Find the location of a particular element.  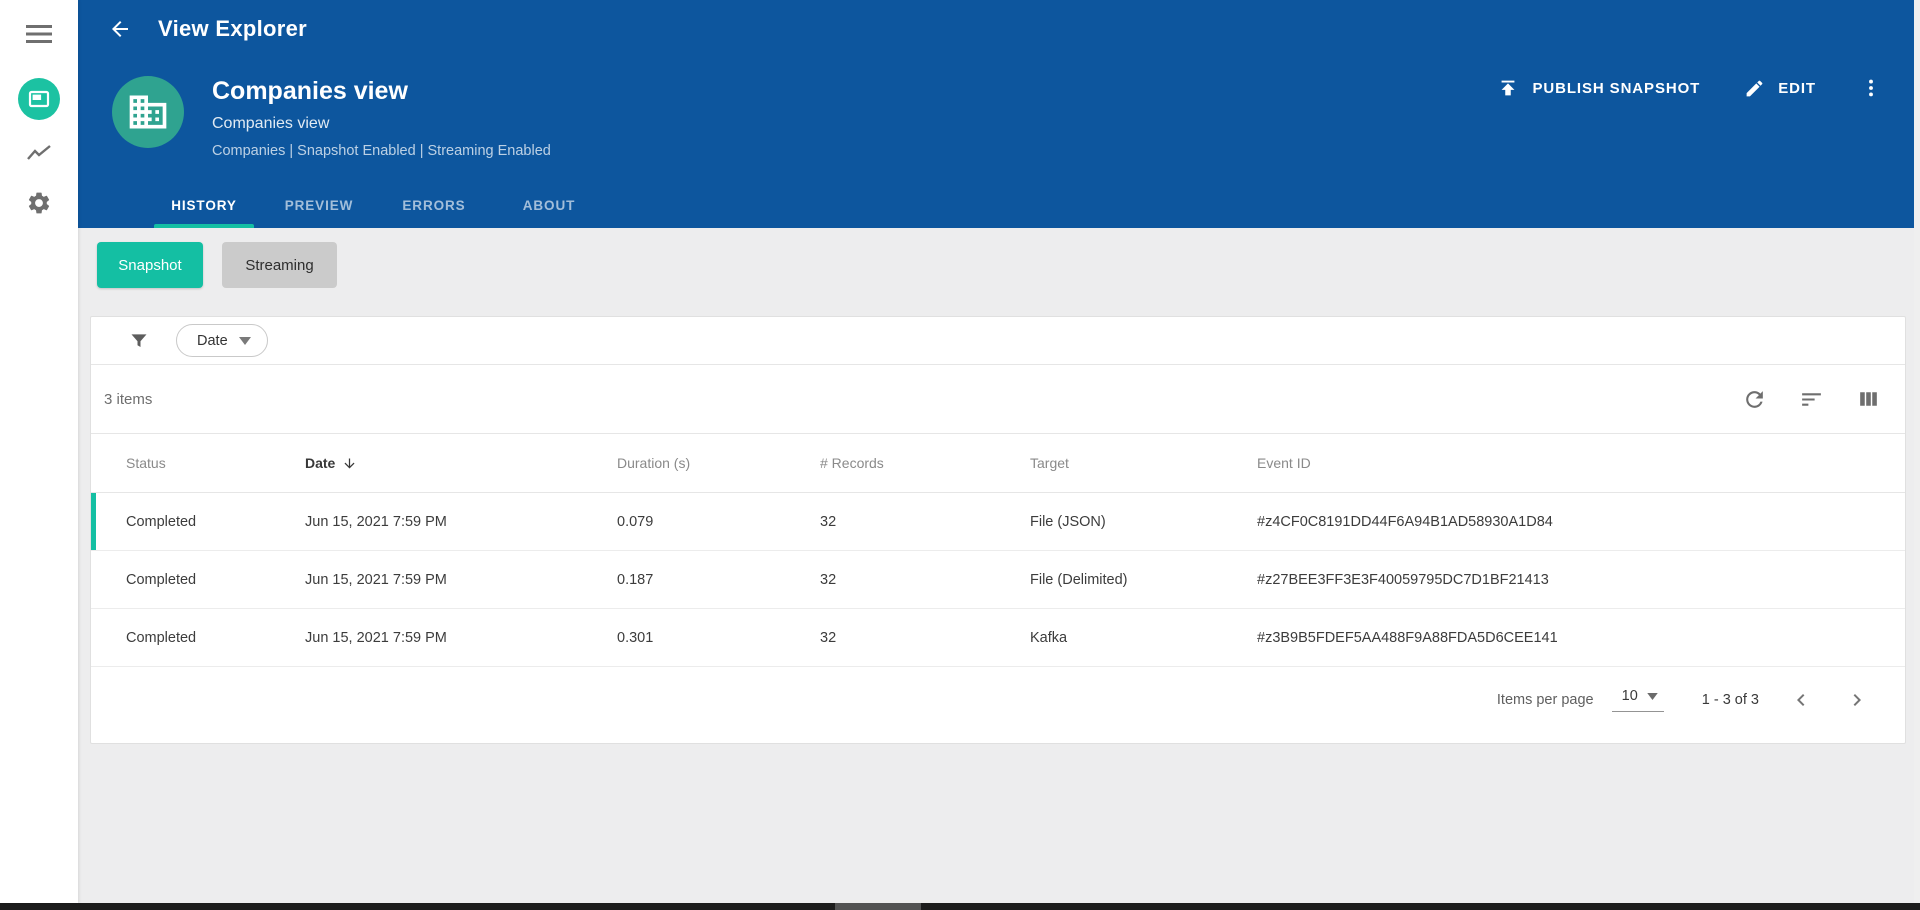

tab-preview: PREVIEW is located at coordinates (319, 205).